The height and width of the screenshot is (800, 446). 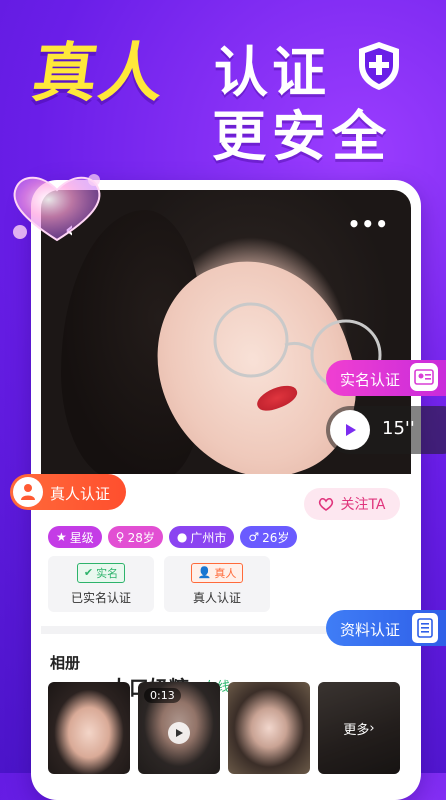 What do you see at coordinates (141, 537) in the screenshot?
I see `tag-age-label: 28岁` at bounding box center [141, 537].